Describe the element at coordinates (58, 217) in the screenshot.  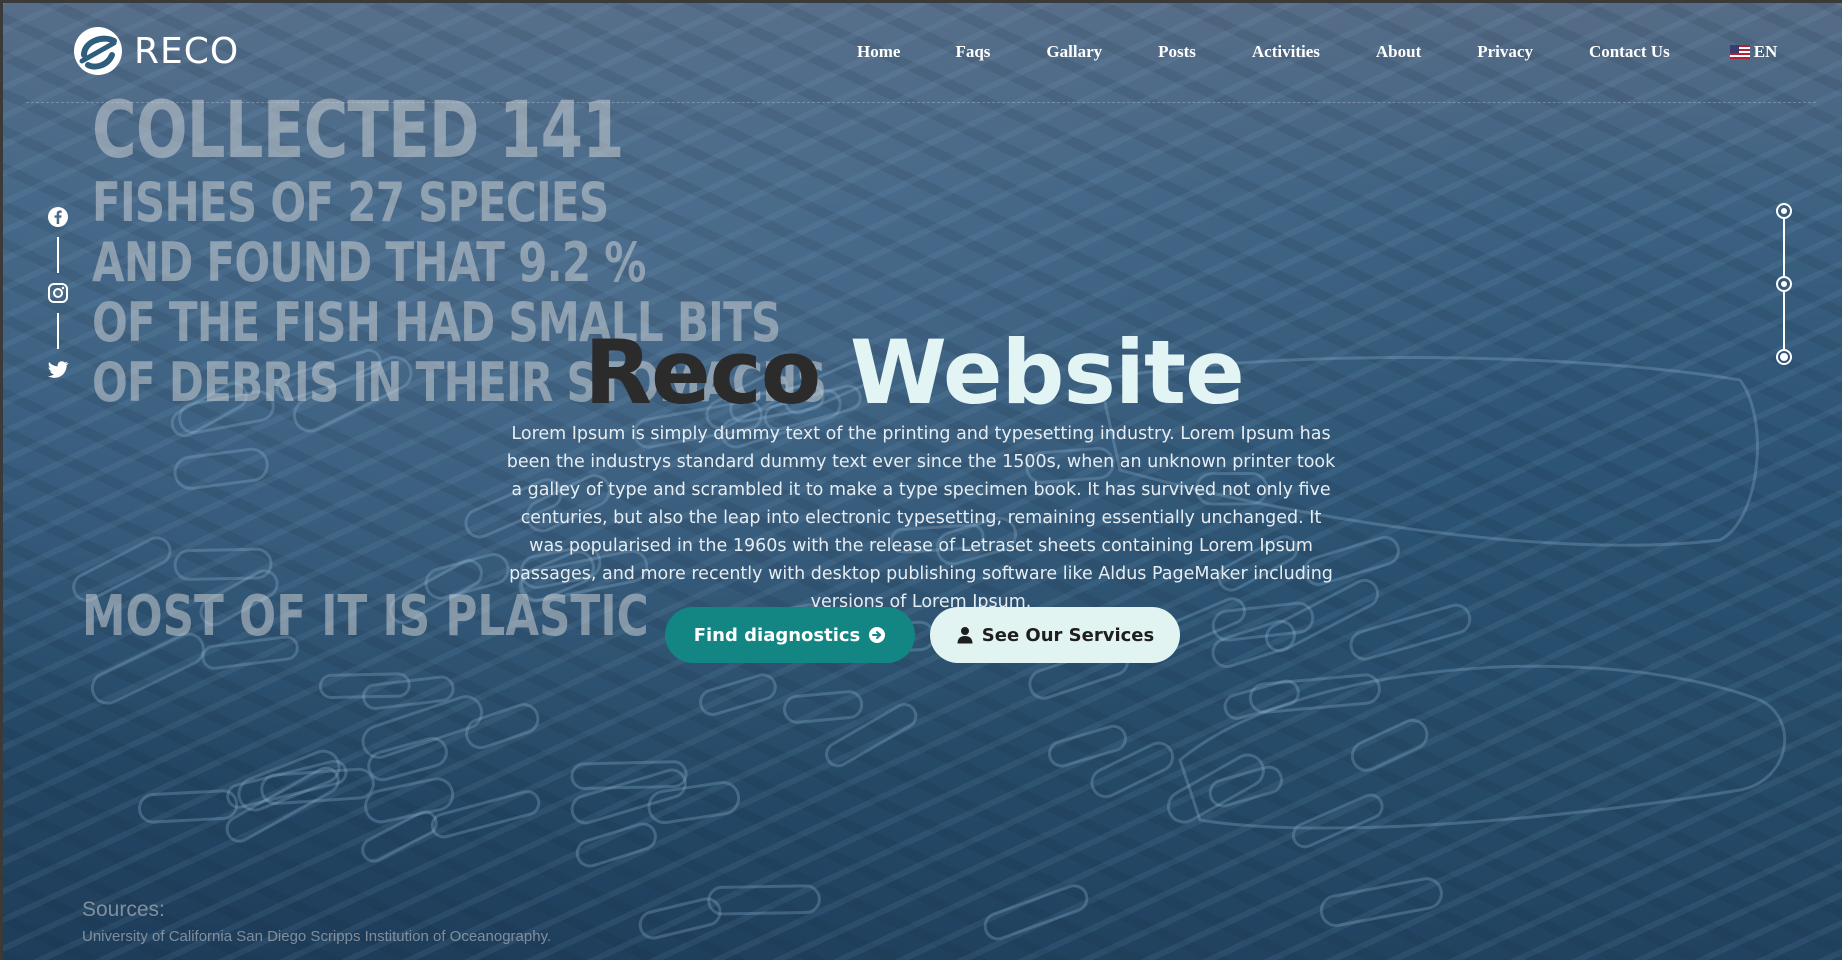
I see `facebook-icon` at that location.